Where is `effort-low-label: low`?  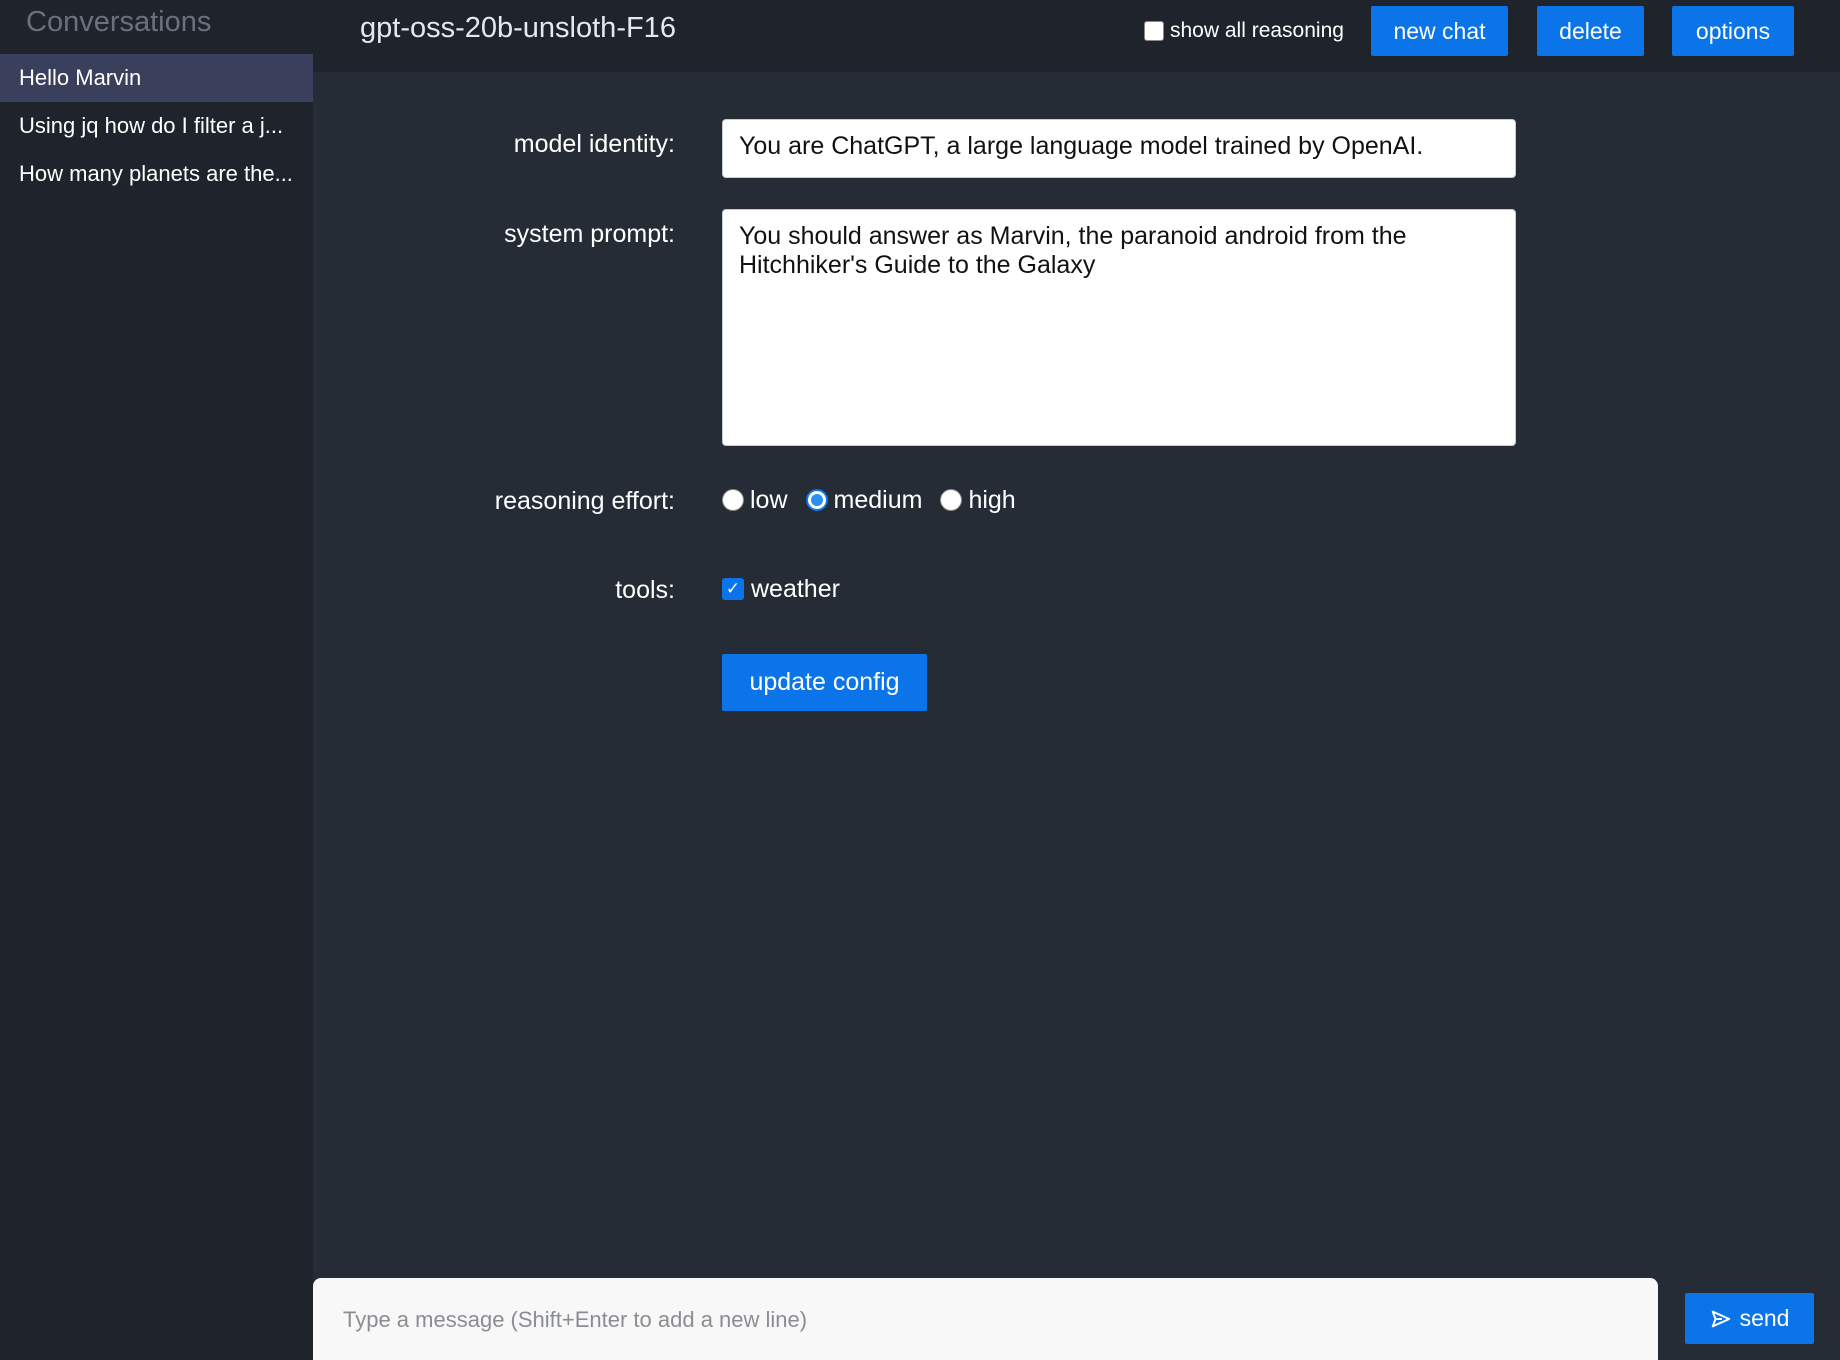
effort-low-label: low is located at coordinates (769, 499).